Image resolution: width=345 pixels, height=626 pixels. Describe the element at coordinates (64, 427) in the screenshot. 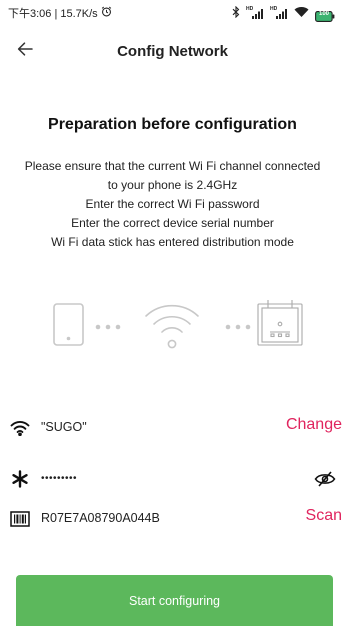

I see `wifi-ssid: "SUGO"` at that location.